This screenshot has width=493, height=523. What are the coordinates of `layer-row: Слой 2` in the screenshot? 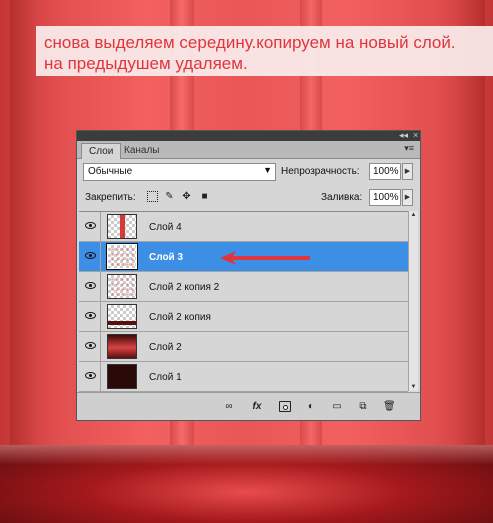 It's located at (243, 347).